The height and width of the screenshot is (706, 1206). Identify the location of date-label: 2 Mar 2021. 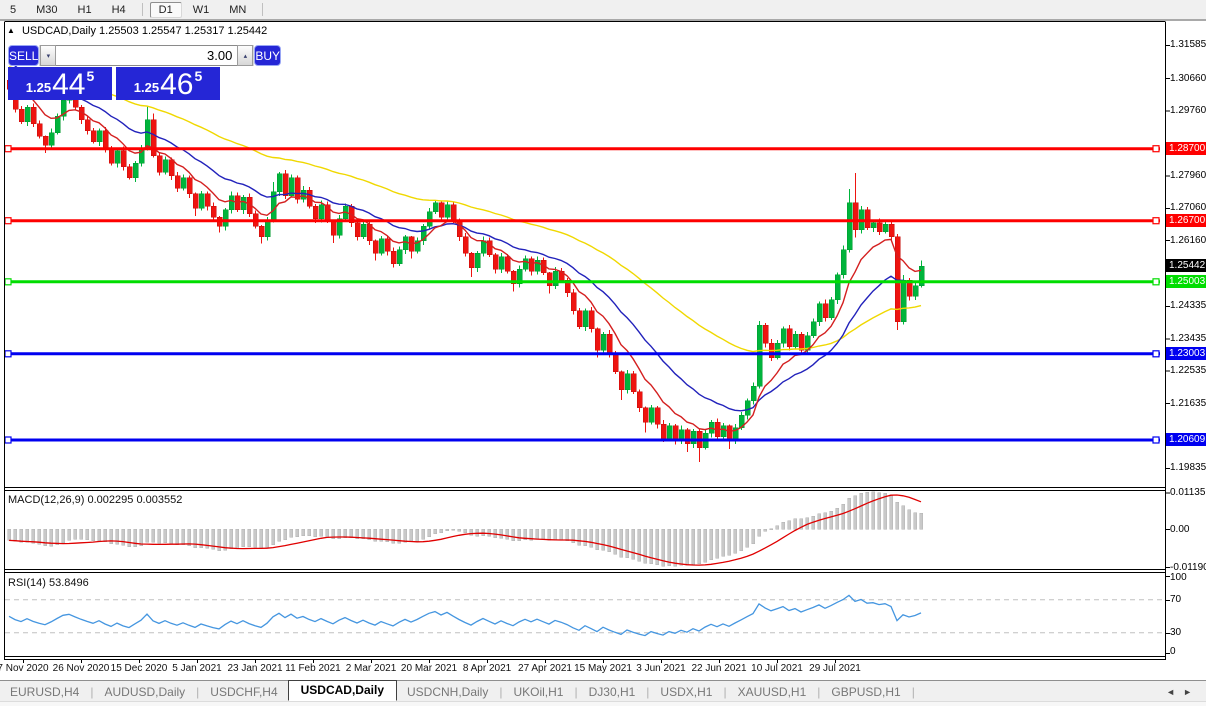
(371, 668).